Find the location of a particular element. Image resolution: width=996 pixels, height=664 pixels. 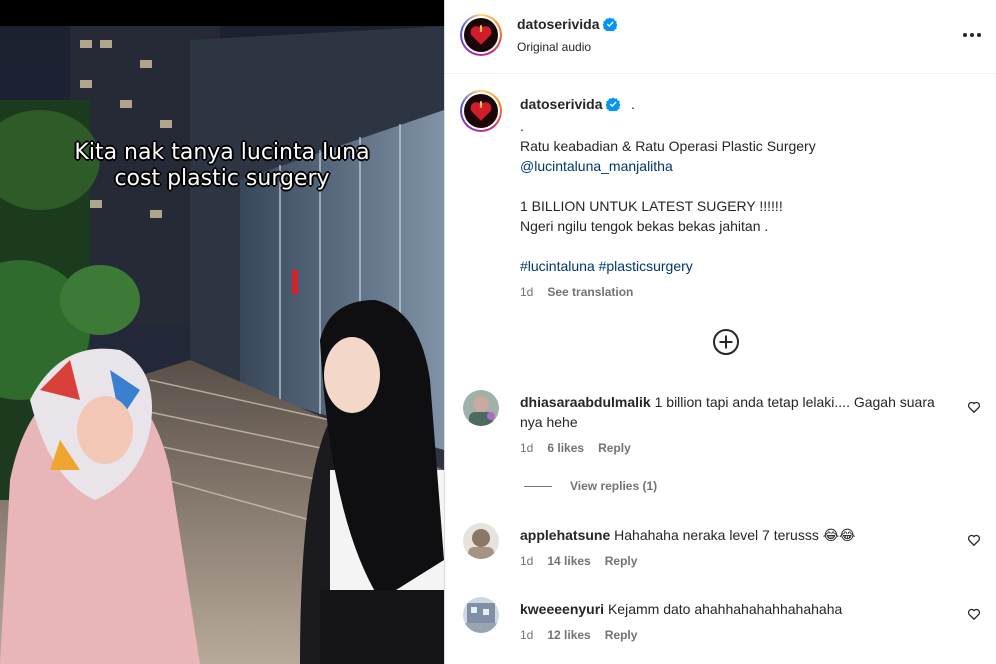

video-caption-line-1: Kita nak tanya lucinta luna is located at coordinates (222, 152).